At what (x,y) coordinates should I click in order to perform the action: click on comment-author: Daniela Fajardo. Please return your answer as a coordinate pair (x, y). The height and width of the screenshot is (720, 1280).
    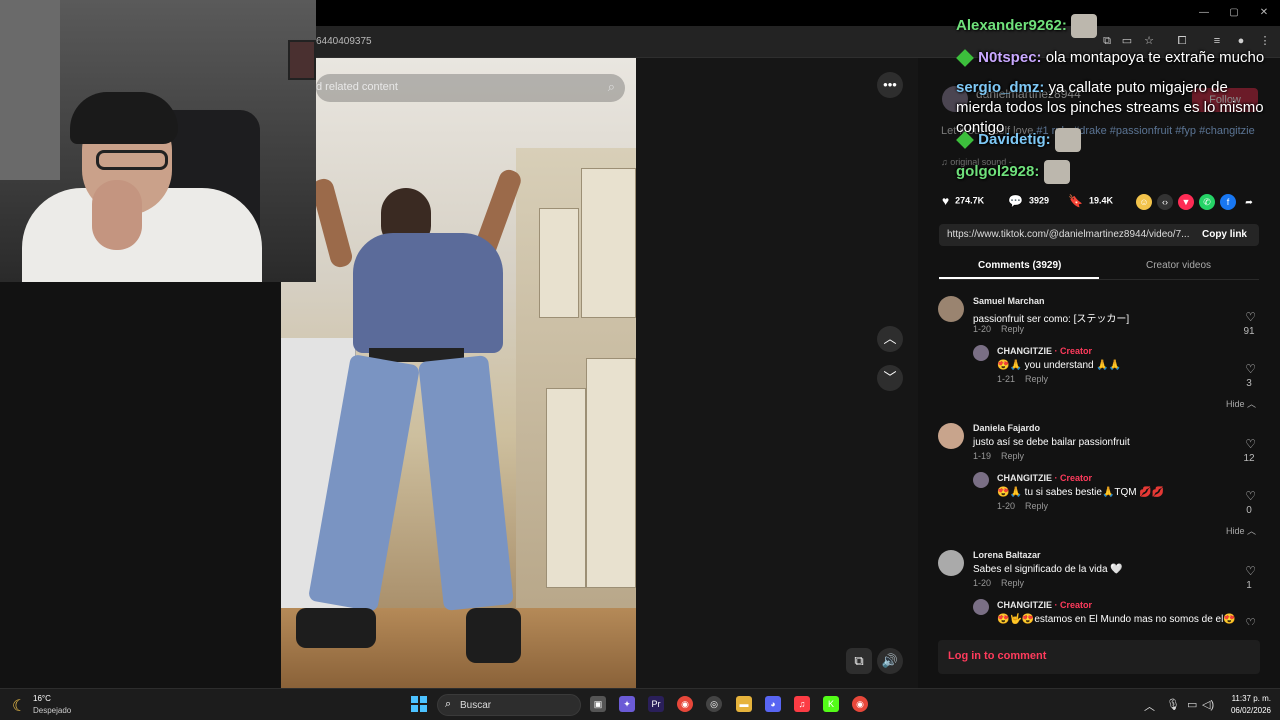
    Looking at the image, I should click on (1006, 428).